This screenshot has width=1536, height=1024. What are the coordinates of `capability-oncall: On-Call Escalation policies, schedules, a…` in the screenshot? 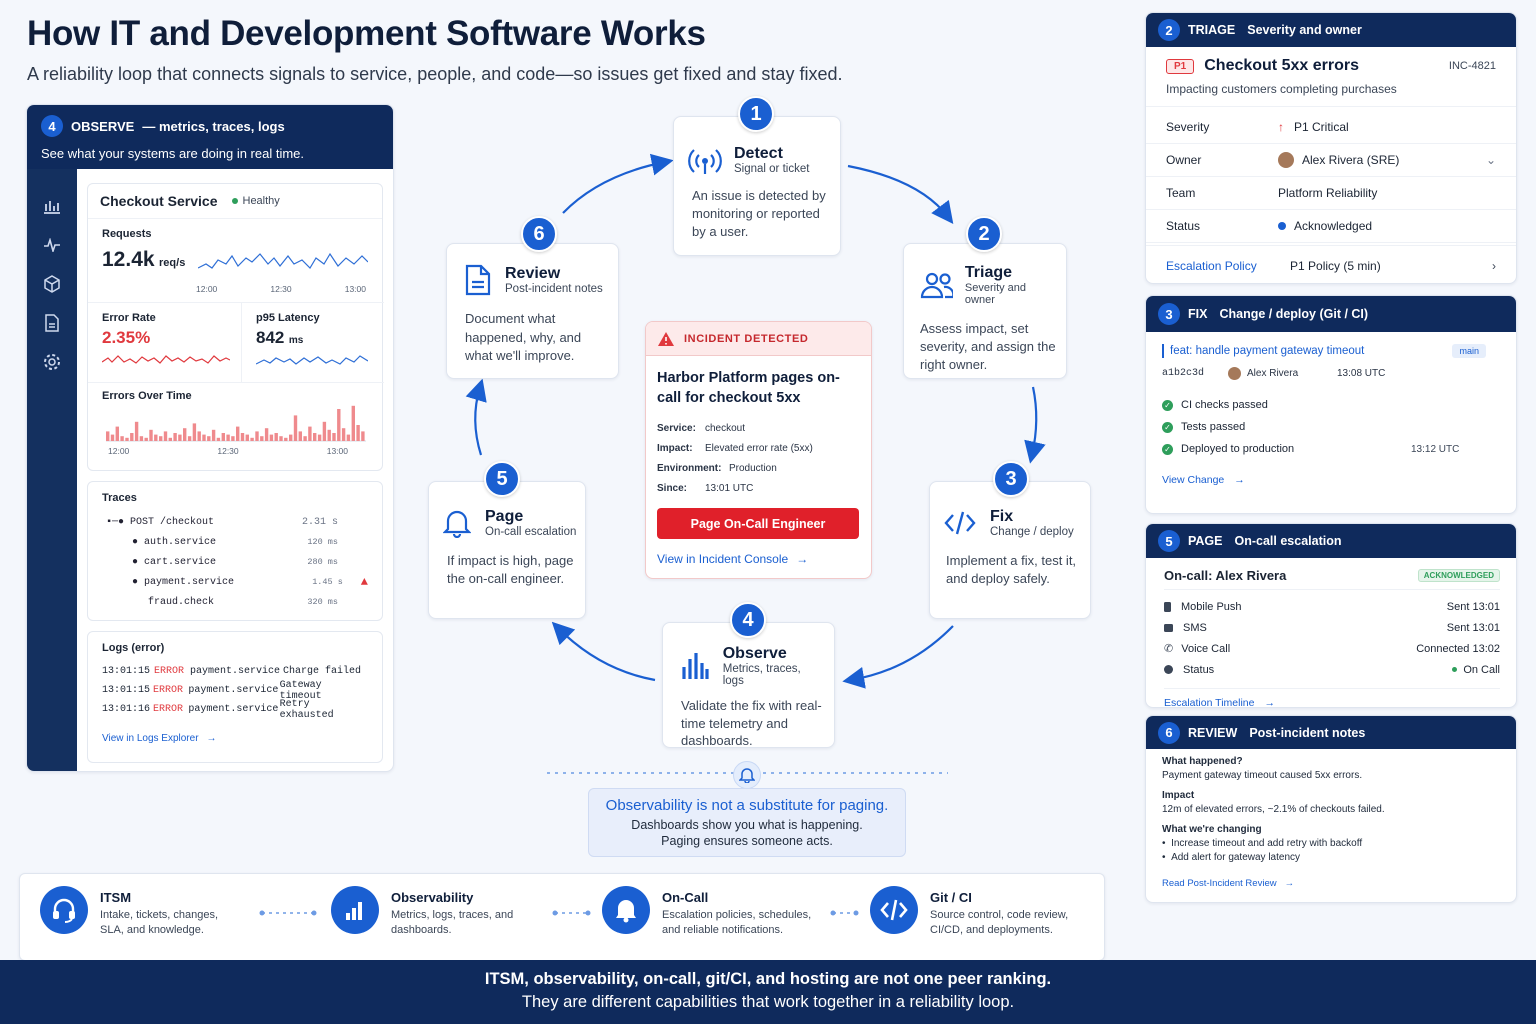 It's located at (712, 912).